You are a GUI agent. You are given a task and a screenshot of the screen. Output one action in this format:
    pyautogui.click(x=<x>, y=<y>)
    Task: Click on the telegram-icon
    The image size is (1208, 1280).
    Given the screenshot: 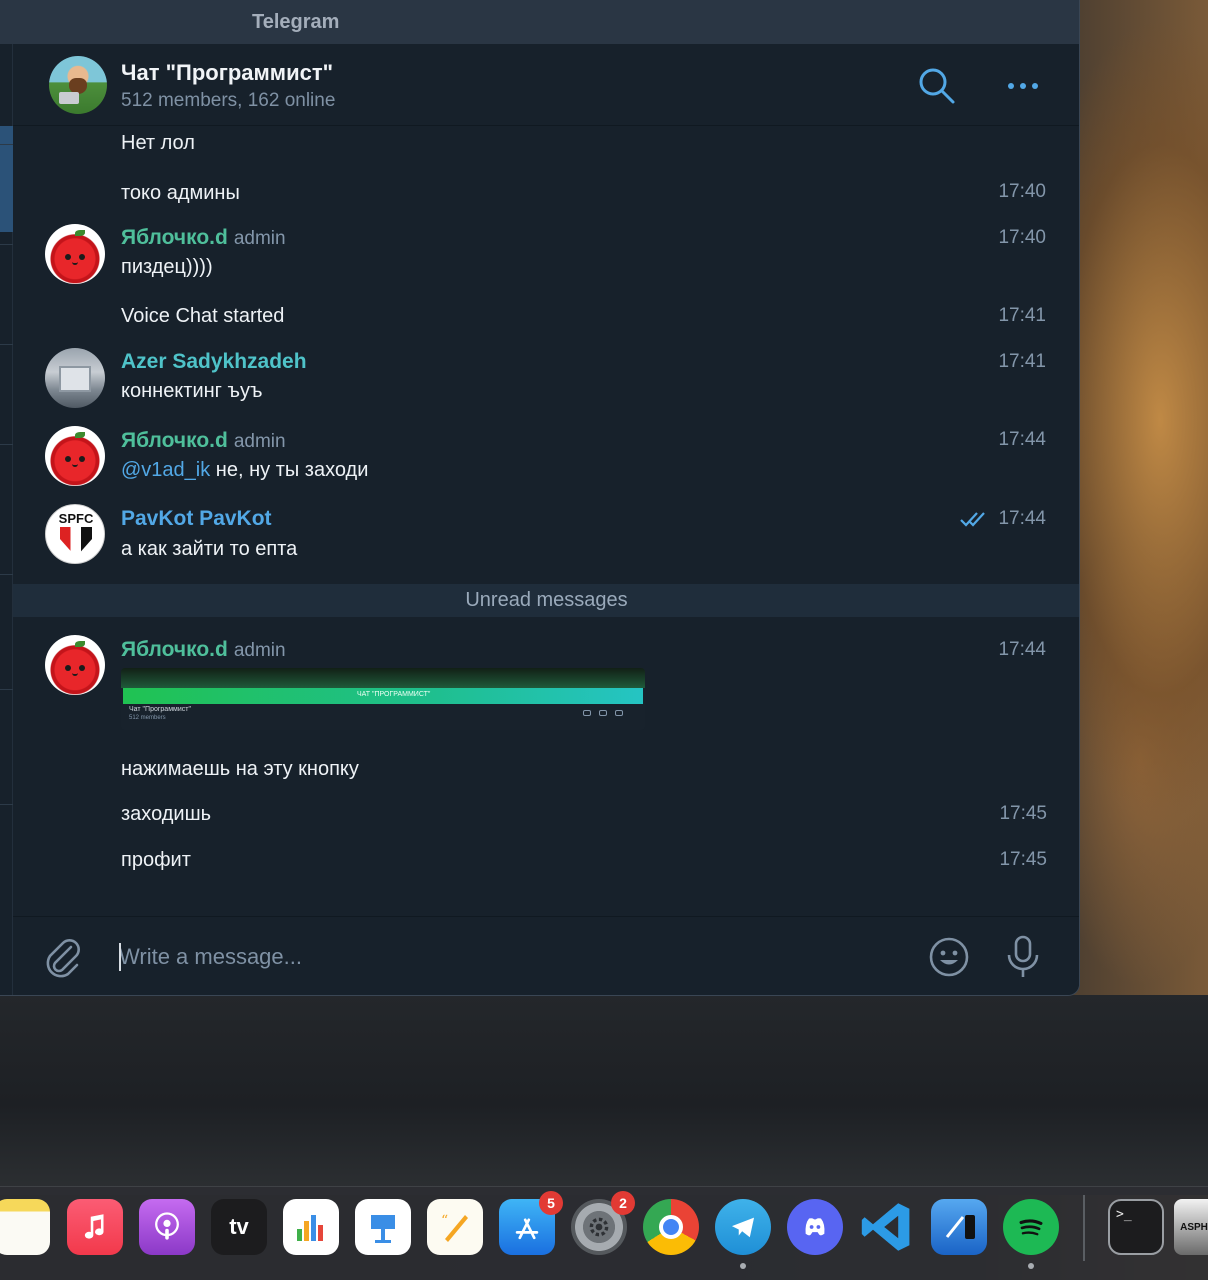 What is the action you would take?
    pyautogui.click(x=743, y=1227)
    